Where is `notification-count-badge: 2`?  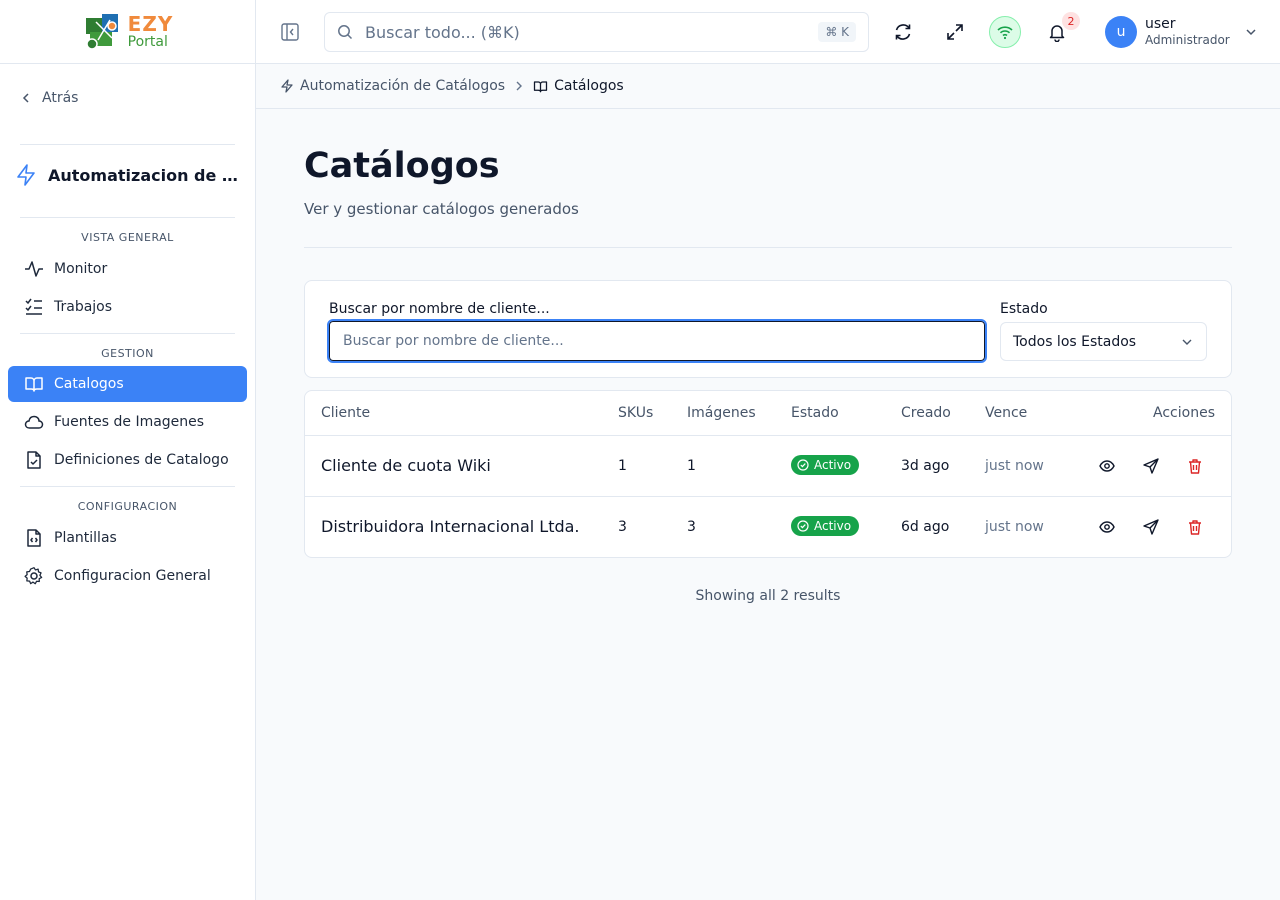
notification-count-badge: 2 is located at coordinates (1071, 21).